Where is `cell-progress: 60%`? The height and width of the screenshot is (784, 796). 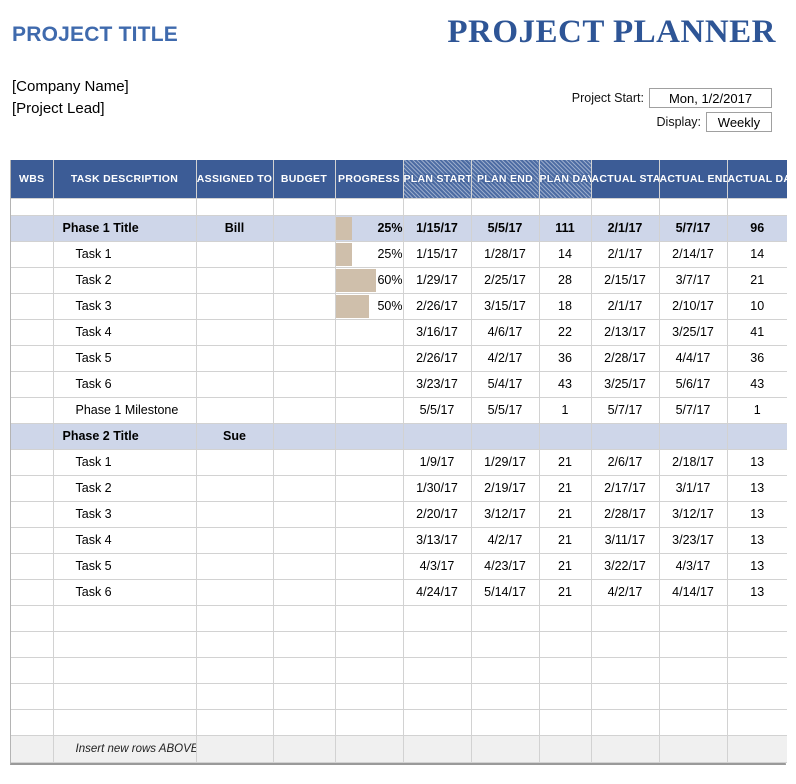
cell-progress: 60% is located at coordinates (369, 280).